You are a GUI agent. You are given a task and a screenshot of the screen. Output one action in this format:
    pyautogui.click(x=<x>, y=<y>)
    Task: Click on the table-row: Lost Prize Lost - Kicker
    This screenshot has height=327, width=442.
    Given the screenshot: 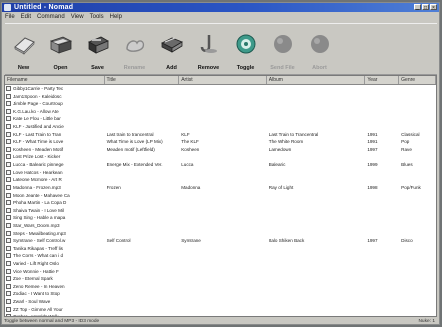 What is the action you would take?
    pyautogui.click(x=220, y=157)
    